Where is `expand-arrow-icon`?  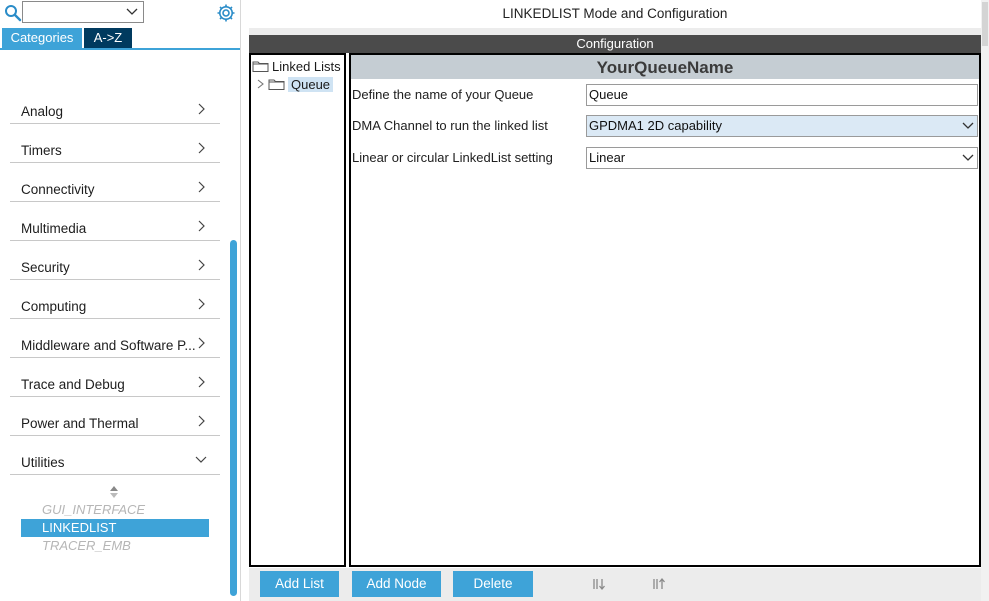 expand-arrow-icon is located at coordinates (260, 84).